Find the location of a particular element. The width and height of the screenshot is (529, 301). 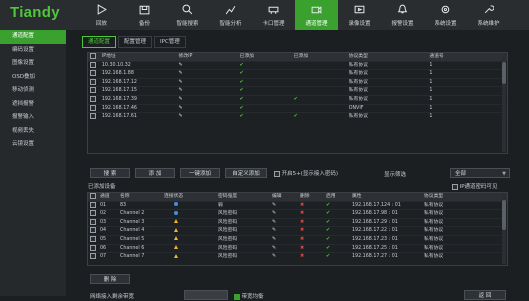

table-row: 192.168.17.61 ✎ ✔ ✔ 私有协议 1 is located at coordinates (297, 116).